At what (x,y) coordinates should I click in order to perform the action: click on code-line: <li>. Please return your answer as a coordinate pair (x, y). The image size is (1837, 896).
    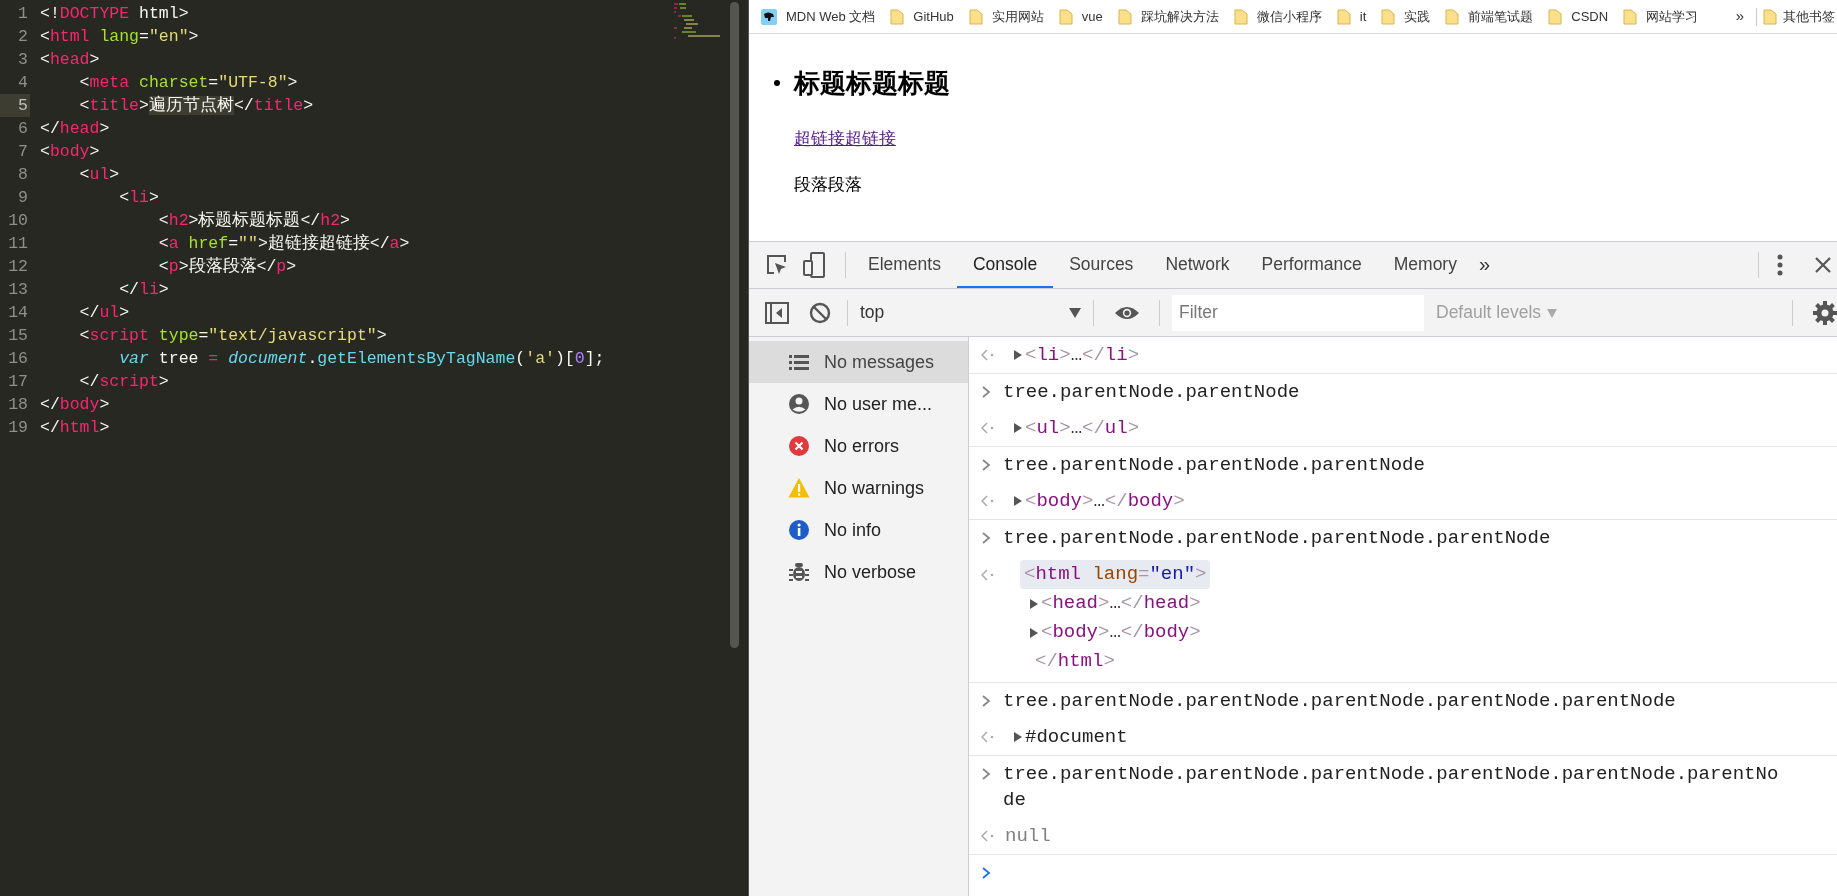
    Looking at the image, I should click on (138, 198).